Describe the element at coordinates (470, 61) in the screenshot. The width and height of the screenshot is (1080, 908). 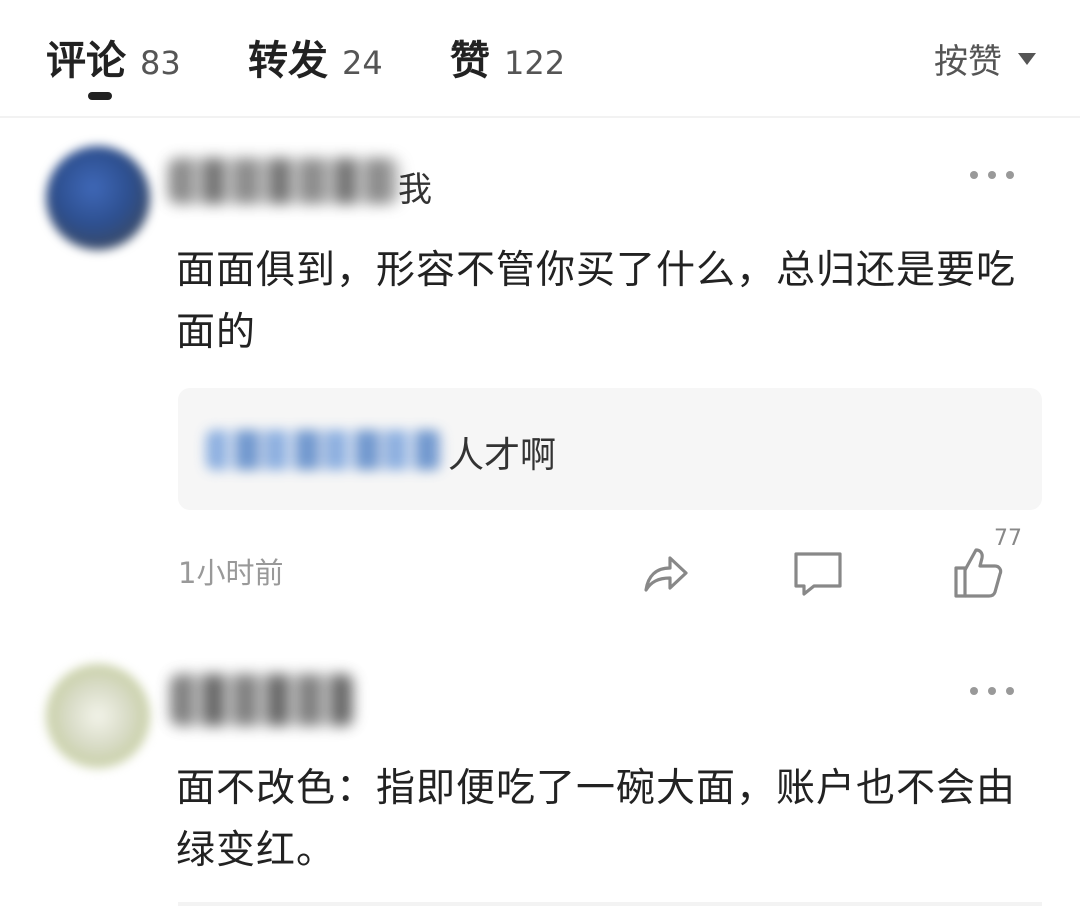
I see `tab-likes-label: 赞` at that location.